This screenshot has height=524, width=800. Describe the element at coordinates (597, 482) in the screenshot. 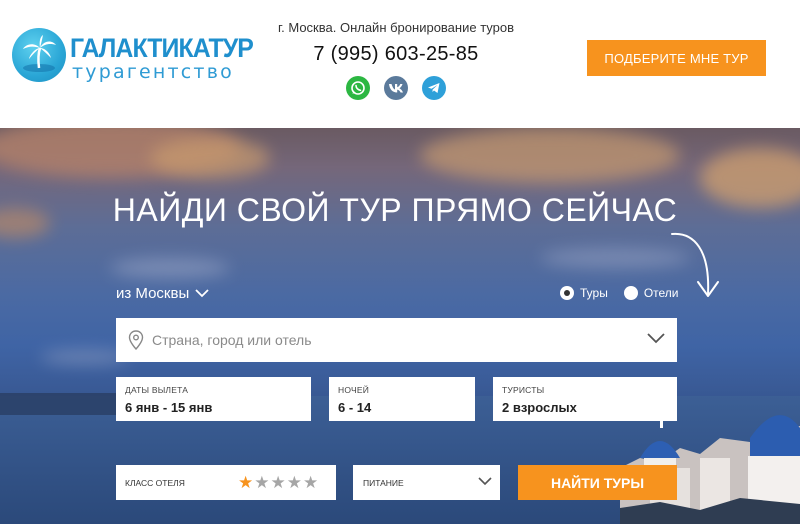

I see `find-tours-button: НАЙТИ ТУРЫ` at that location.